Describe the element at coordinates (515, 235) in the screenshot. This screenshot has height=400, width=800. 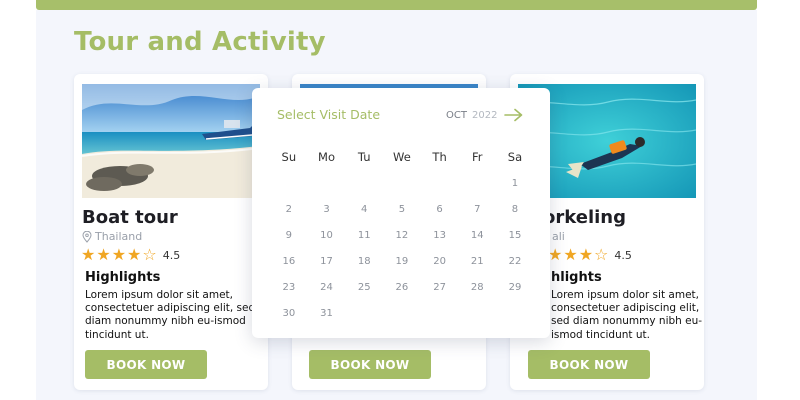
I see `calendar-day: 15` at that location.